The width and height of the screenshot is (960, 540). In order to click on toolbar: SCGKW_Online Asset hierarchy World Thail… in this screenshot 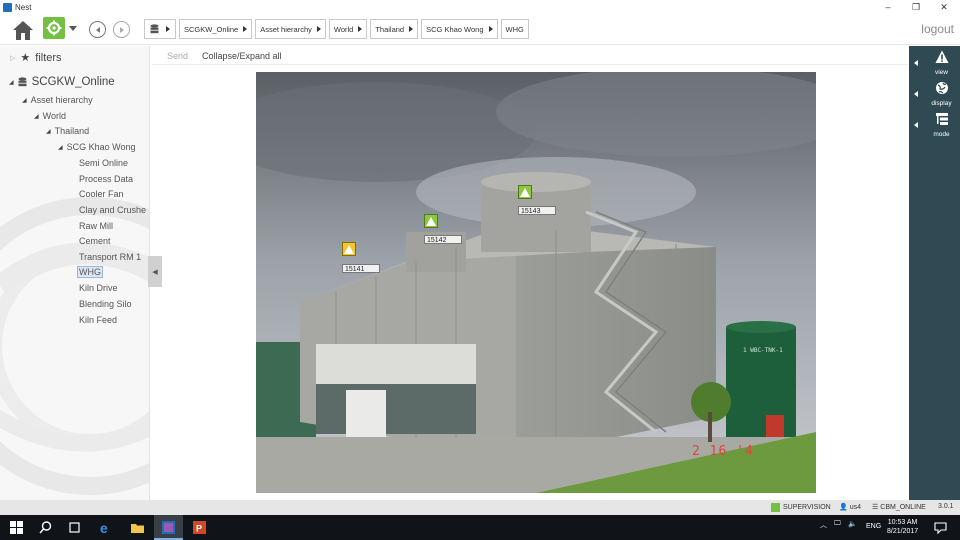, I will do `click(480, 29)`.